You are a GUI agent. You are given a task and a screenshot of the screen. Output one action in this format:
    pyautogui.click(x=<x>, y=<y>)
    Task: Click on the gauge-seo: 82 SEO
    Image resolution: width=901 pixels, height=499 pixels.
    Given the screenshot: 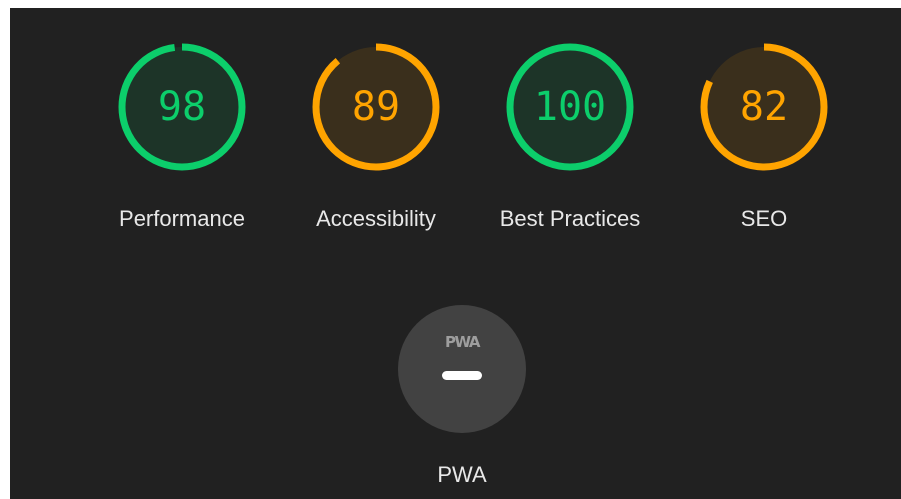 What is the action you would take?
    pyautogui.click(x=764, y=141)
    